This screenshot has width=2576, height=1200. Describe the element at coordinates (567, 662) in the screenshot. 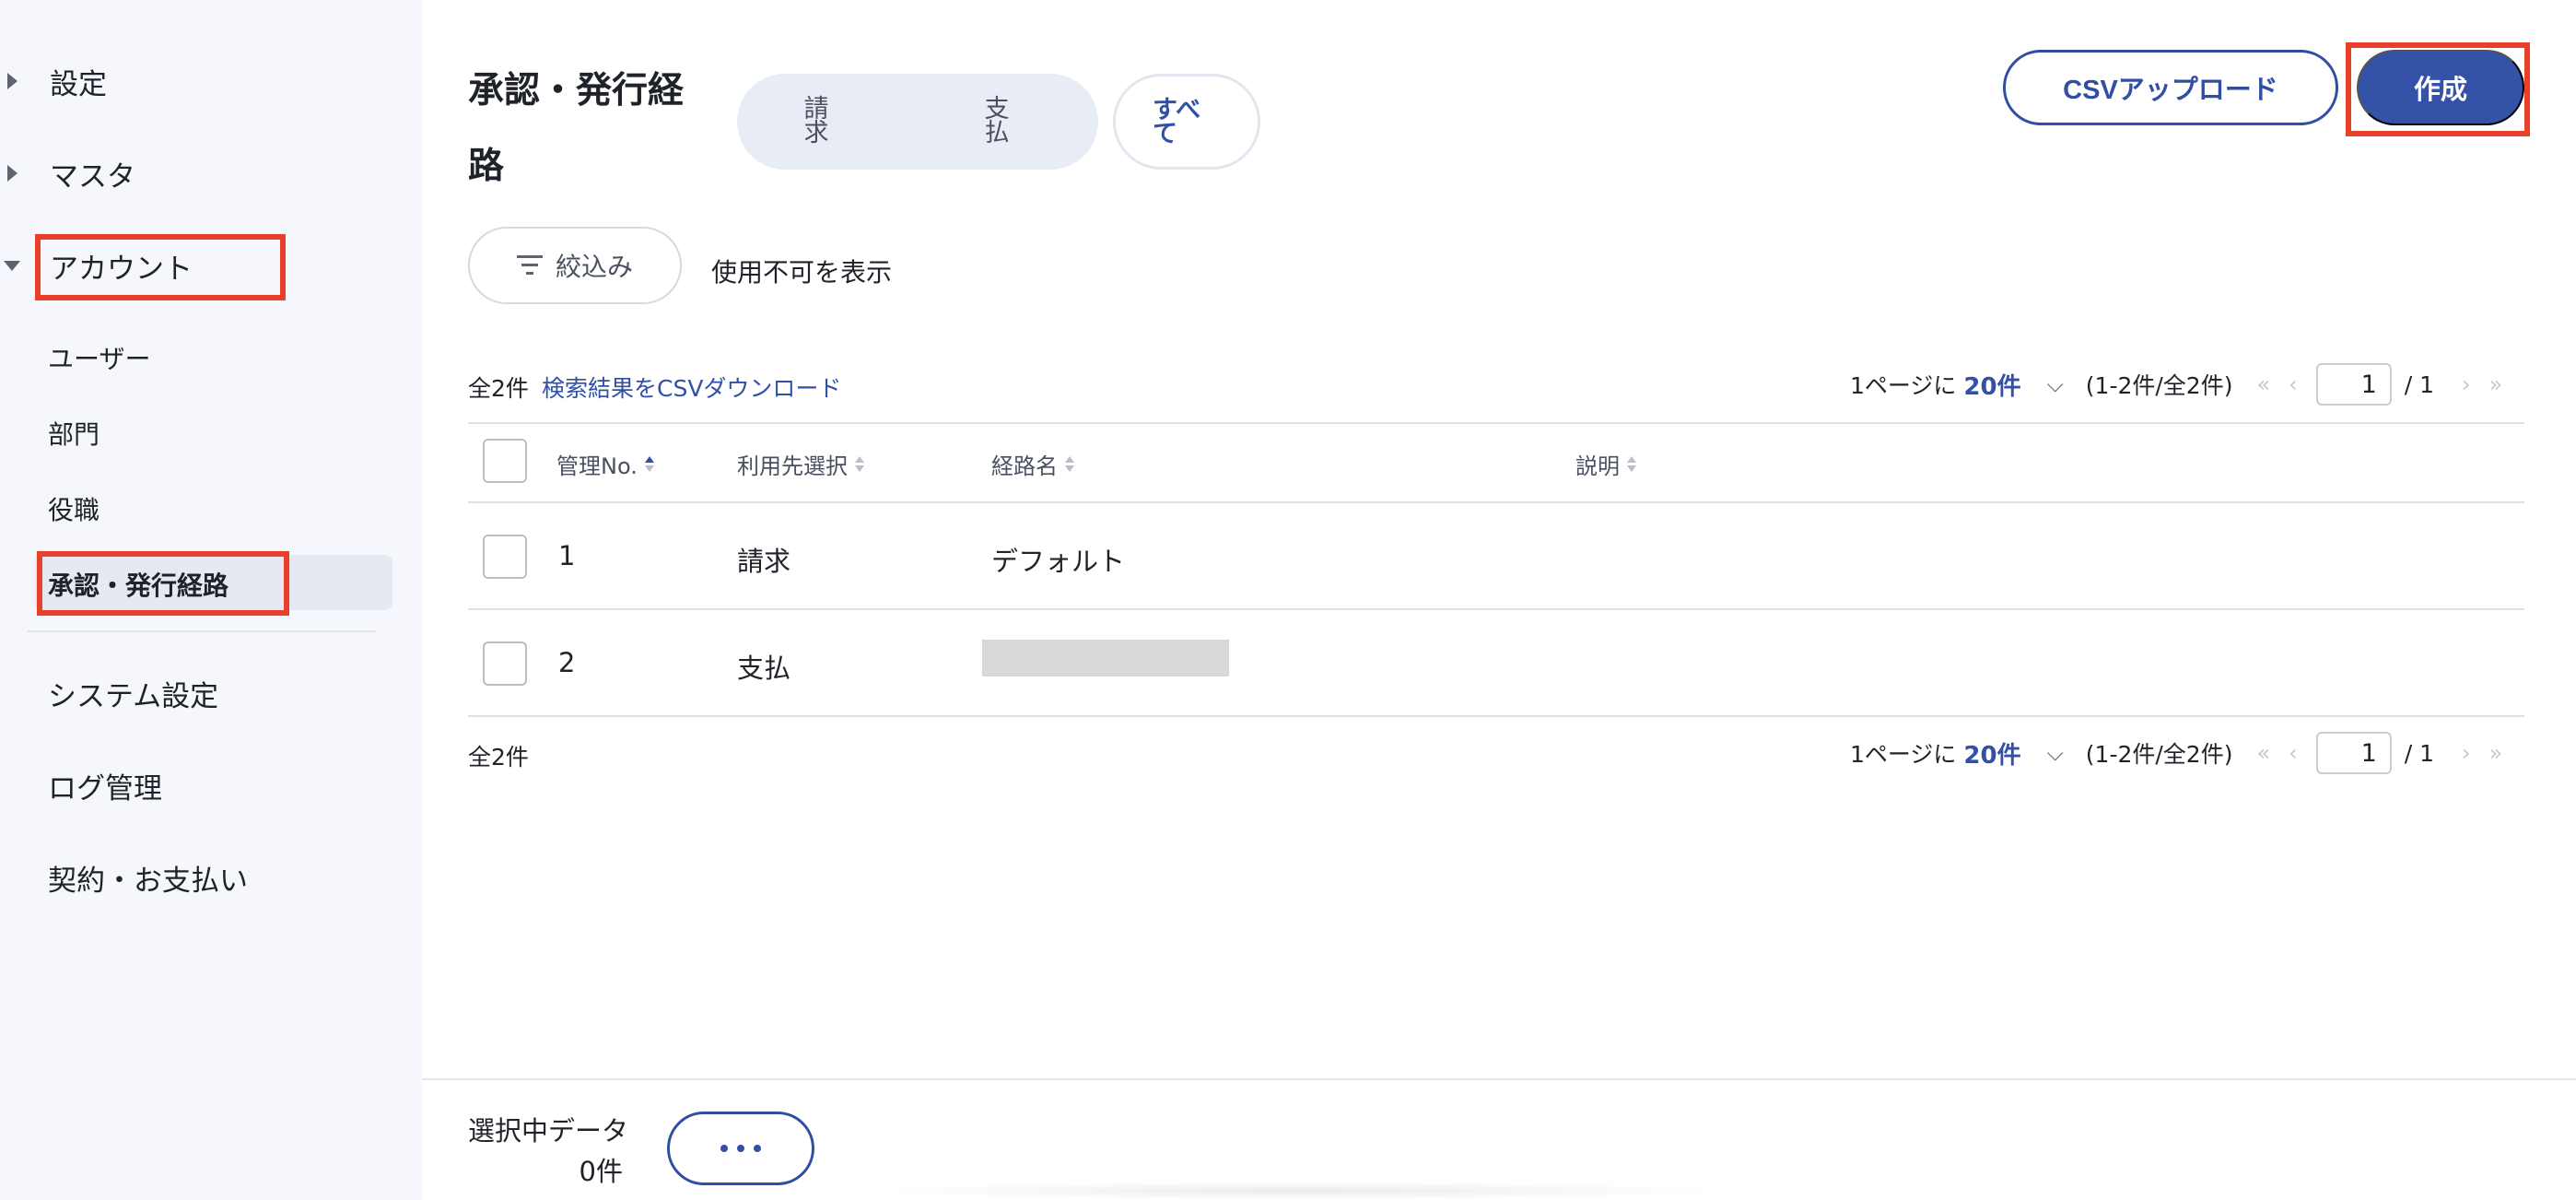

I see `cell-no: 2` at that location.